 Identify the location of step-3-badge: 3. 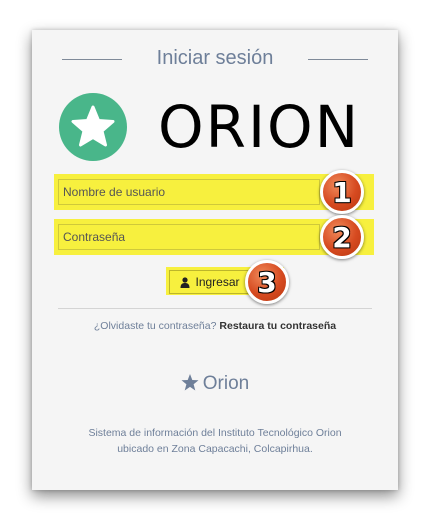
(267, 282).